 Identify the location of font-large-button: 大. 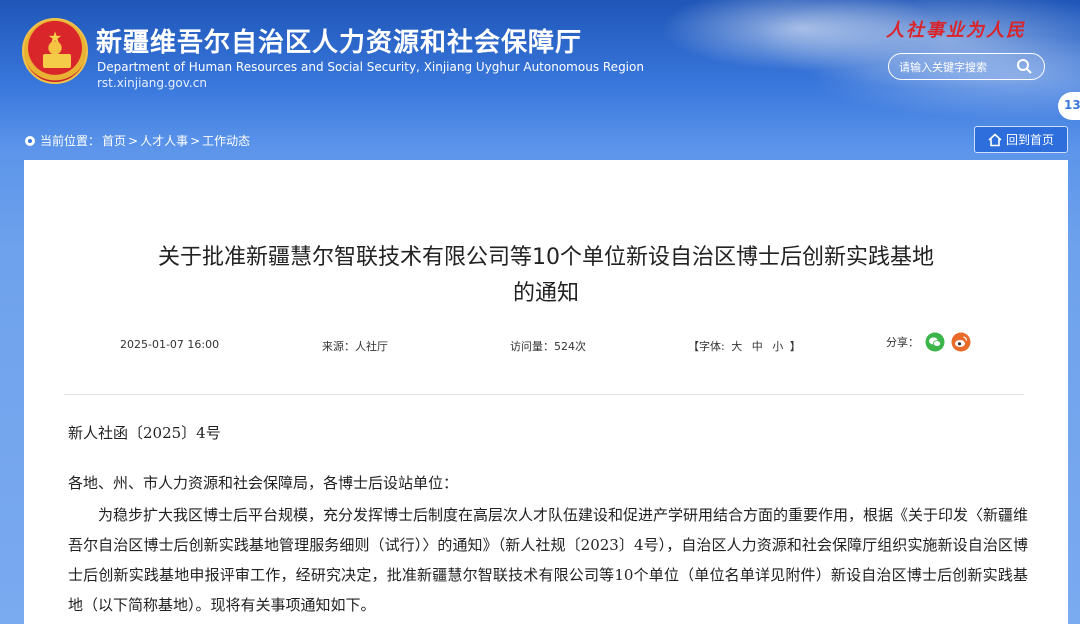
(736, 346).